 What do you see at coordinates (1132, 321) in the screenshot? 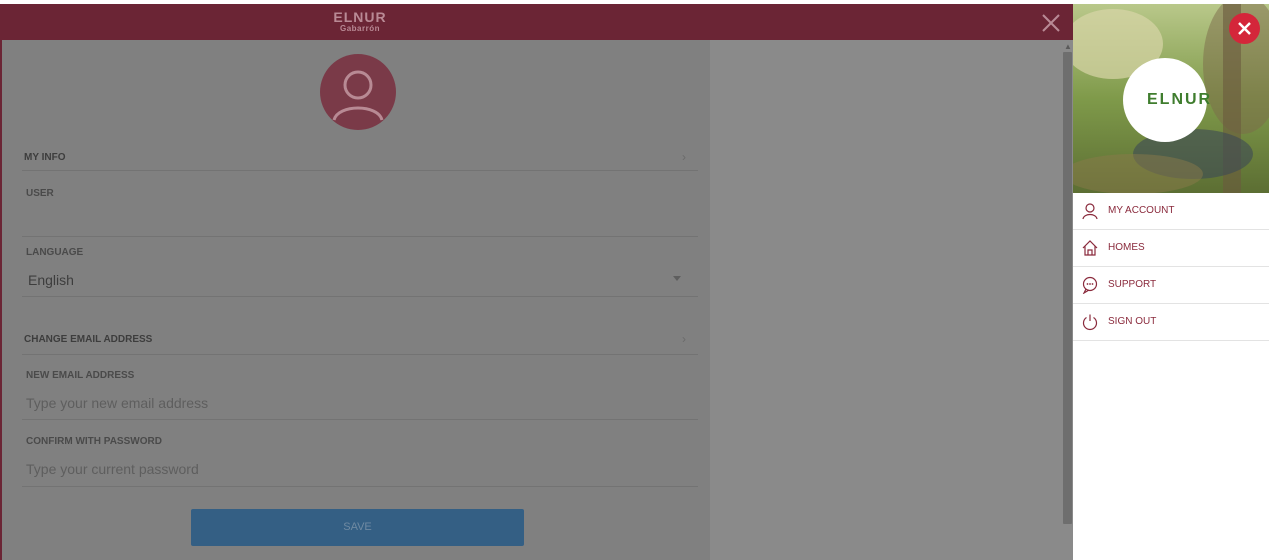
I see `menu-item-label: SIGN OUT` at bounding box center [1132, 321].